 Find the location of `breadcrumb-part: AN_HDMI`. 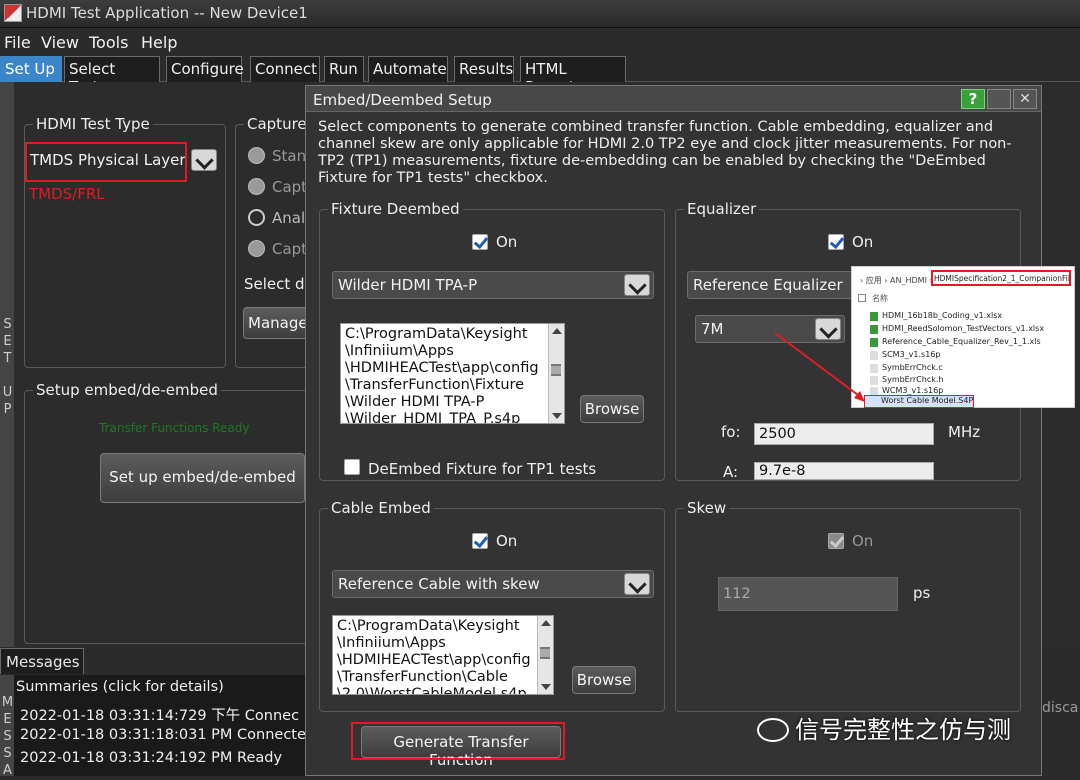

breadcrumb-part: AN_HDMI is located at coordinates (908, 280).